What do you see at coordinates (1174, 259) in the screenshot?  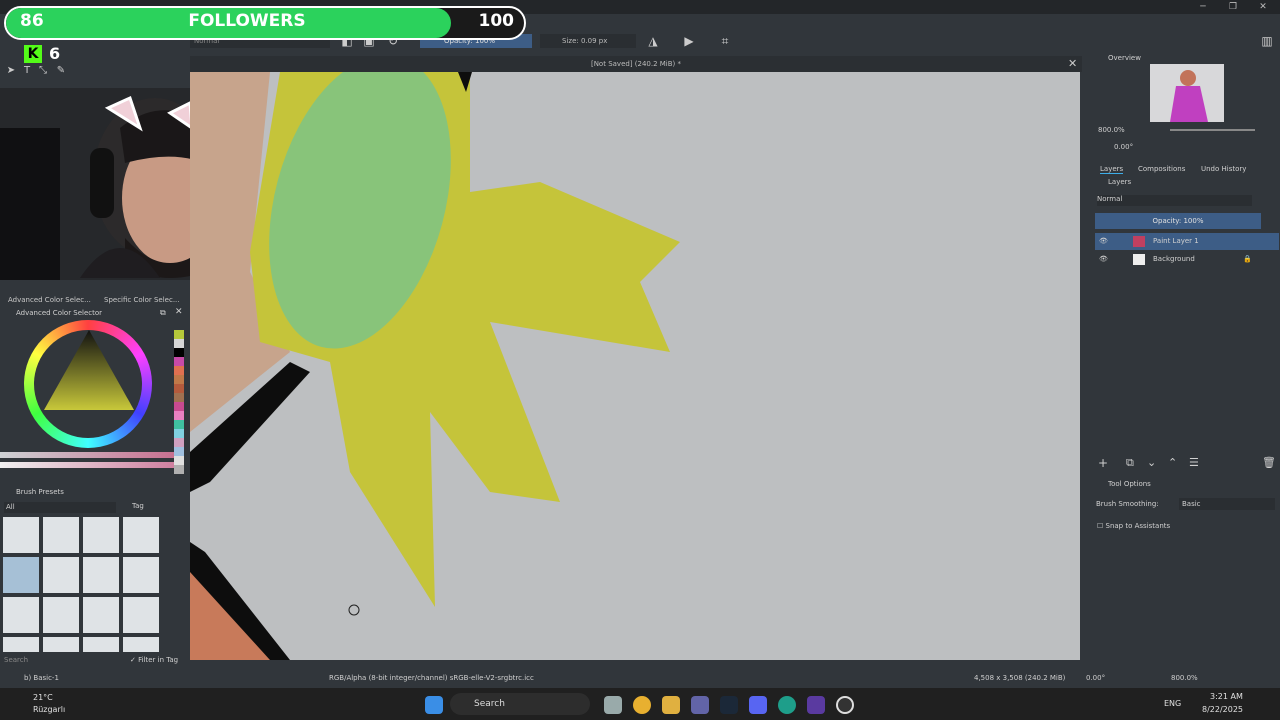 I see `layer-name: Background` at bounding box center [1174, 259].